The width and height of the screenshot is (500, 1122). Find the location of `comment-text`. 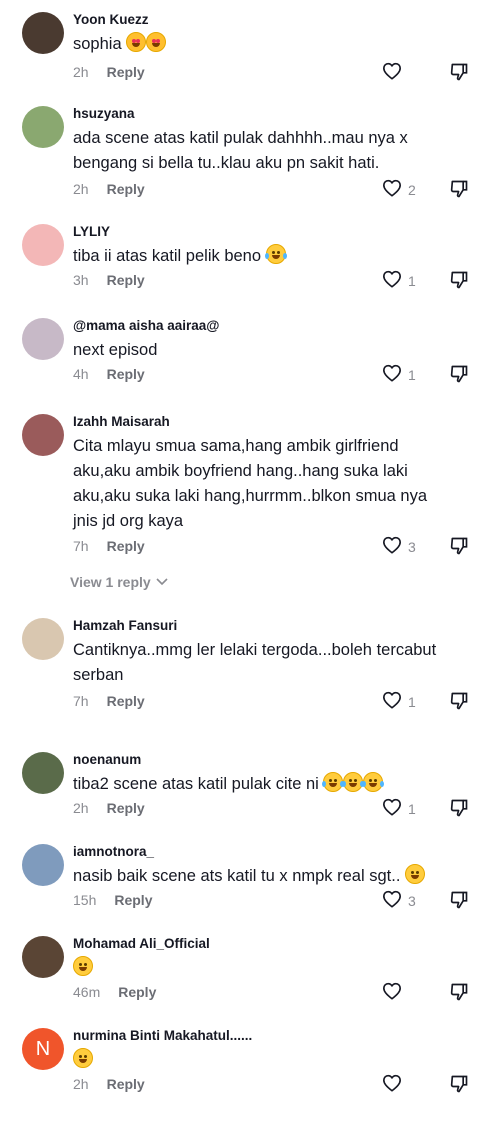

comment-text is located at coordinates (263, 968).